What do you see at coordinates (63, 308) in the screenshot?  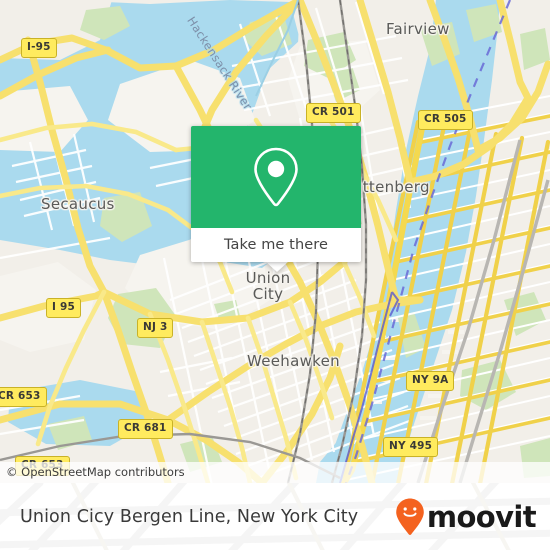 I see `road-shield-i95-south: I 95` at bounding box center [63, 308].